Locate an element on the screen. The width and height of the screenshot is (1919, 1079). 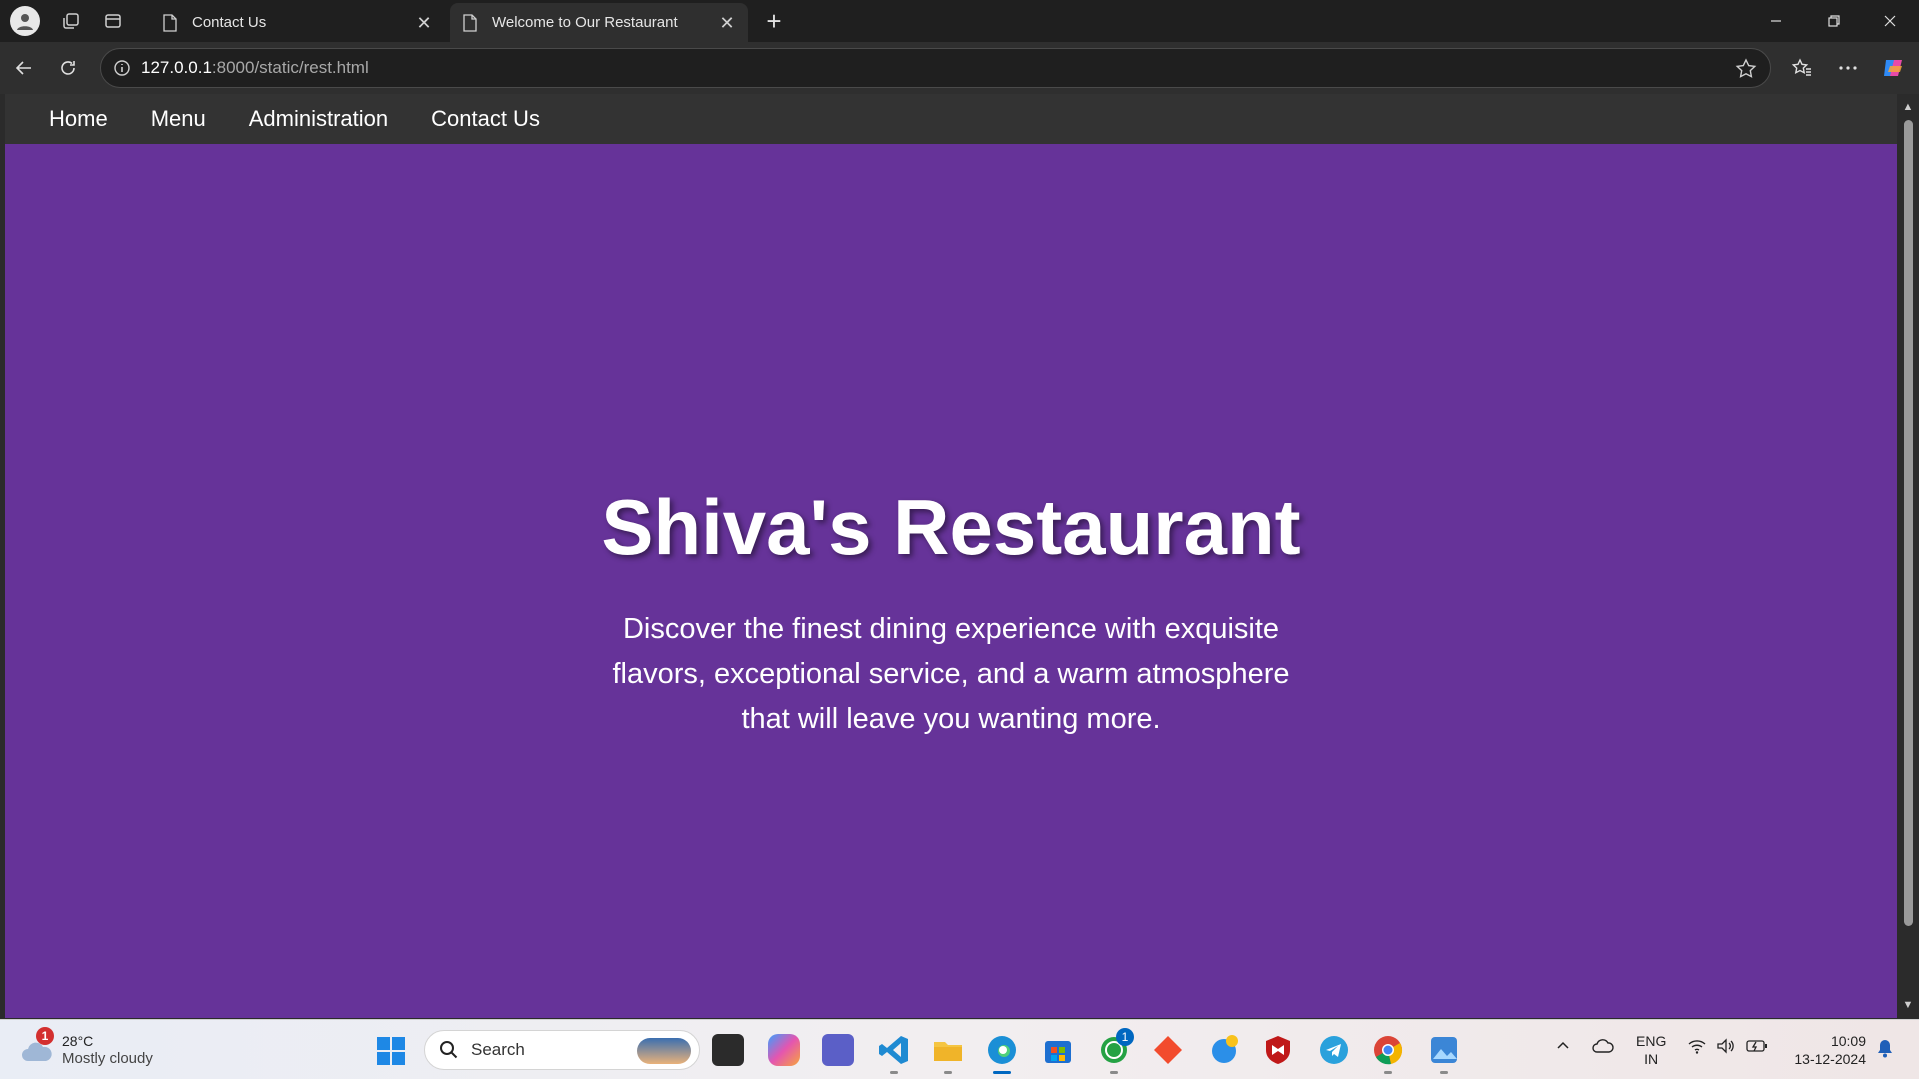
edge-icon is located at coordinates (1002, 1054).